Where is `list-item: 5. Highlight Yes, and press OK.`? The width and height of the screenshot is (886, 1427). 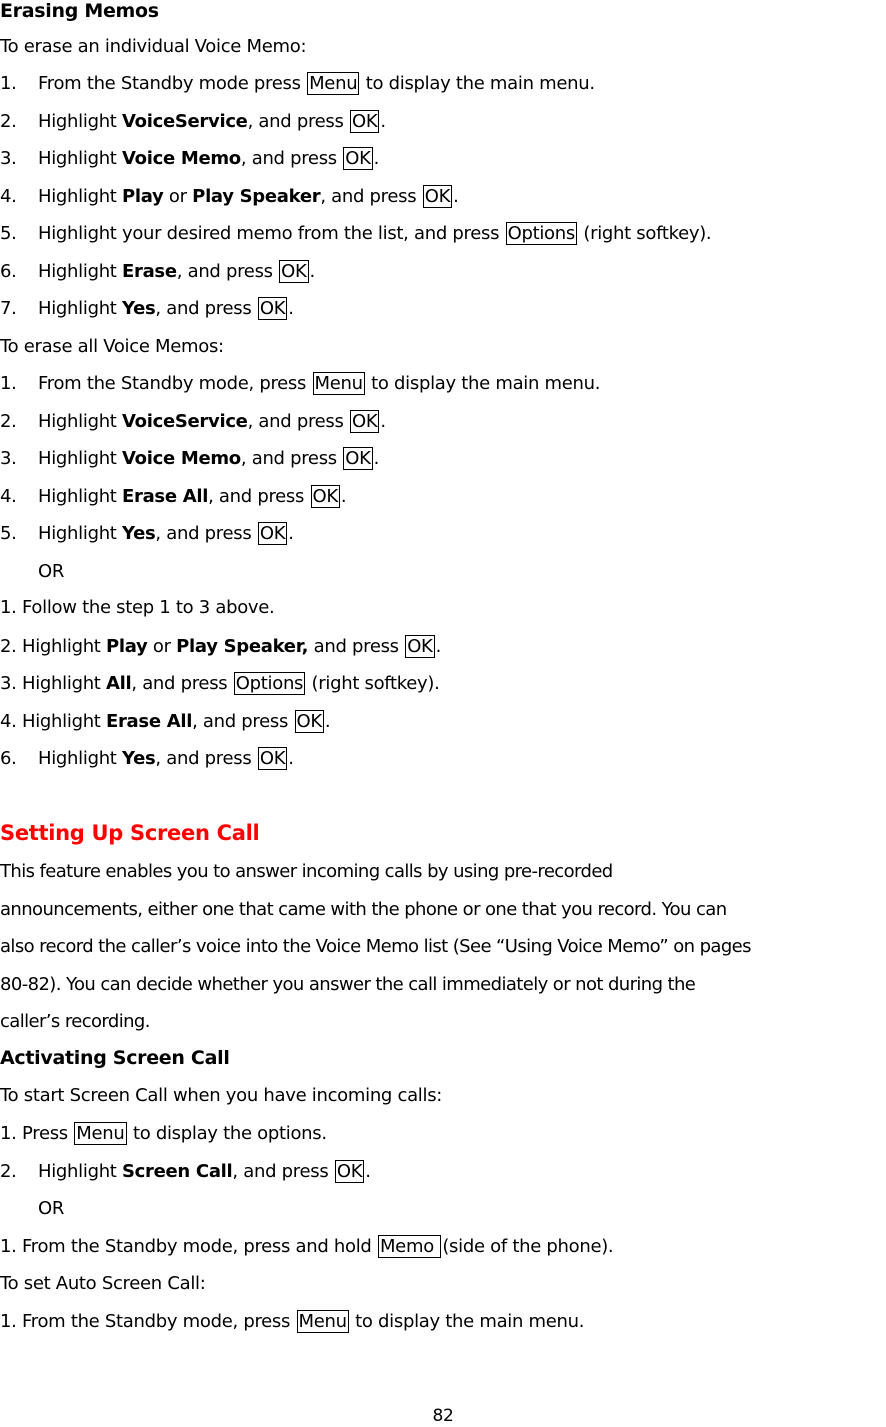 list-item: 5. Highlight Yes, and press OK. is located at coordinates (147, 533).